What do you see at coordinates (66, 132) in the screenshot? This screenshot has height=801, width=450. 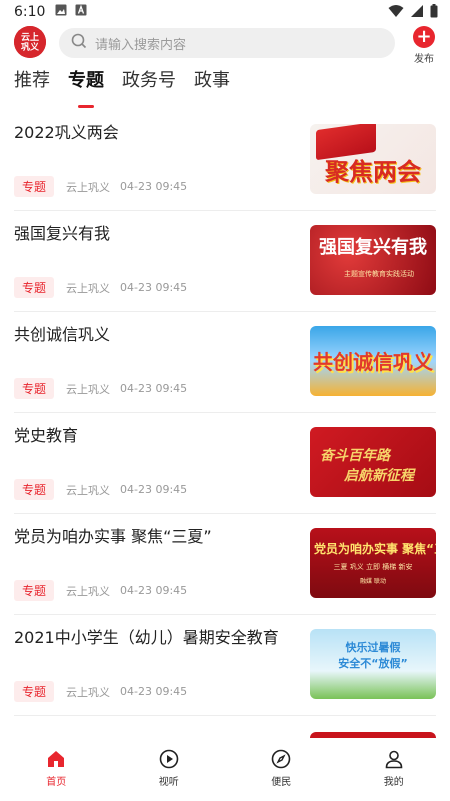 I see `article-title: 2022巩义两会` at bounding box center [66, 132].